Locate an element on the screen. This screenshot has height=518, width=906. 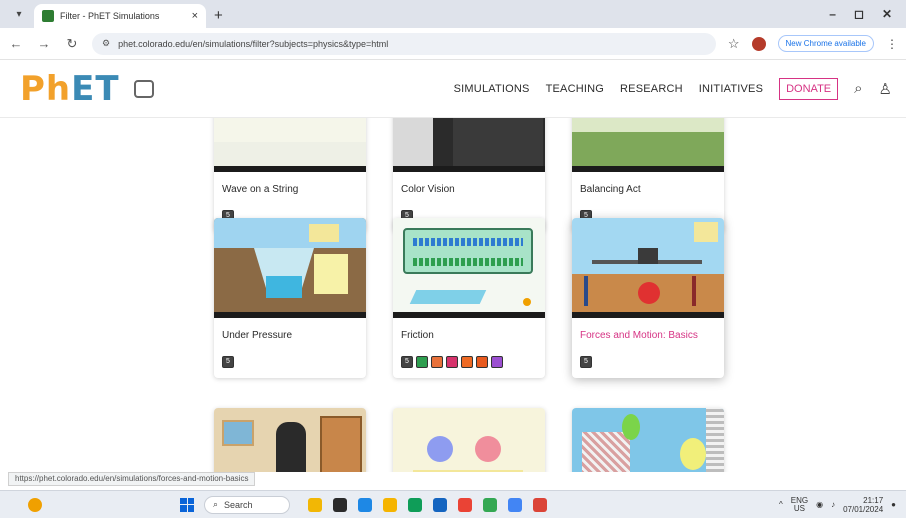
sim-card-title: Balancing Act is located at coordinates (610, 189).